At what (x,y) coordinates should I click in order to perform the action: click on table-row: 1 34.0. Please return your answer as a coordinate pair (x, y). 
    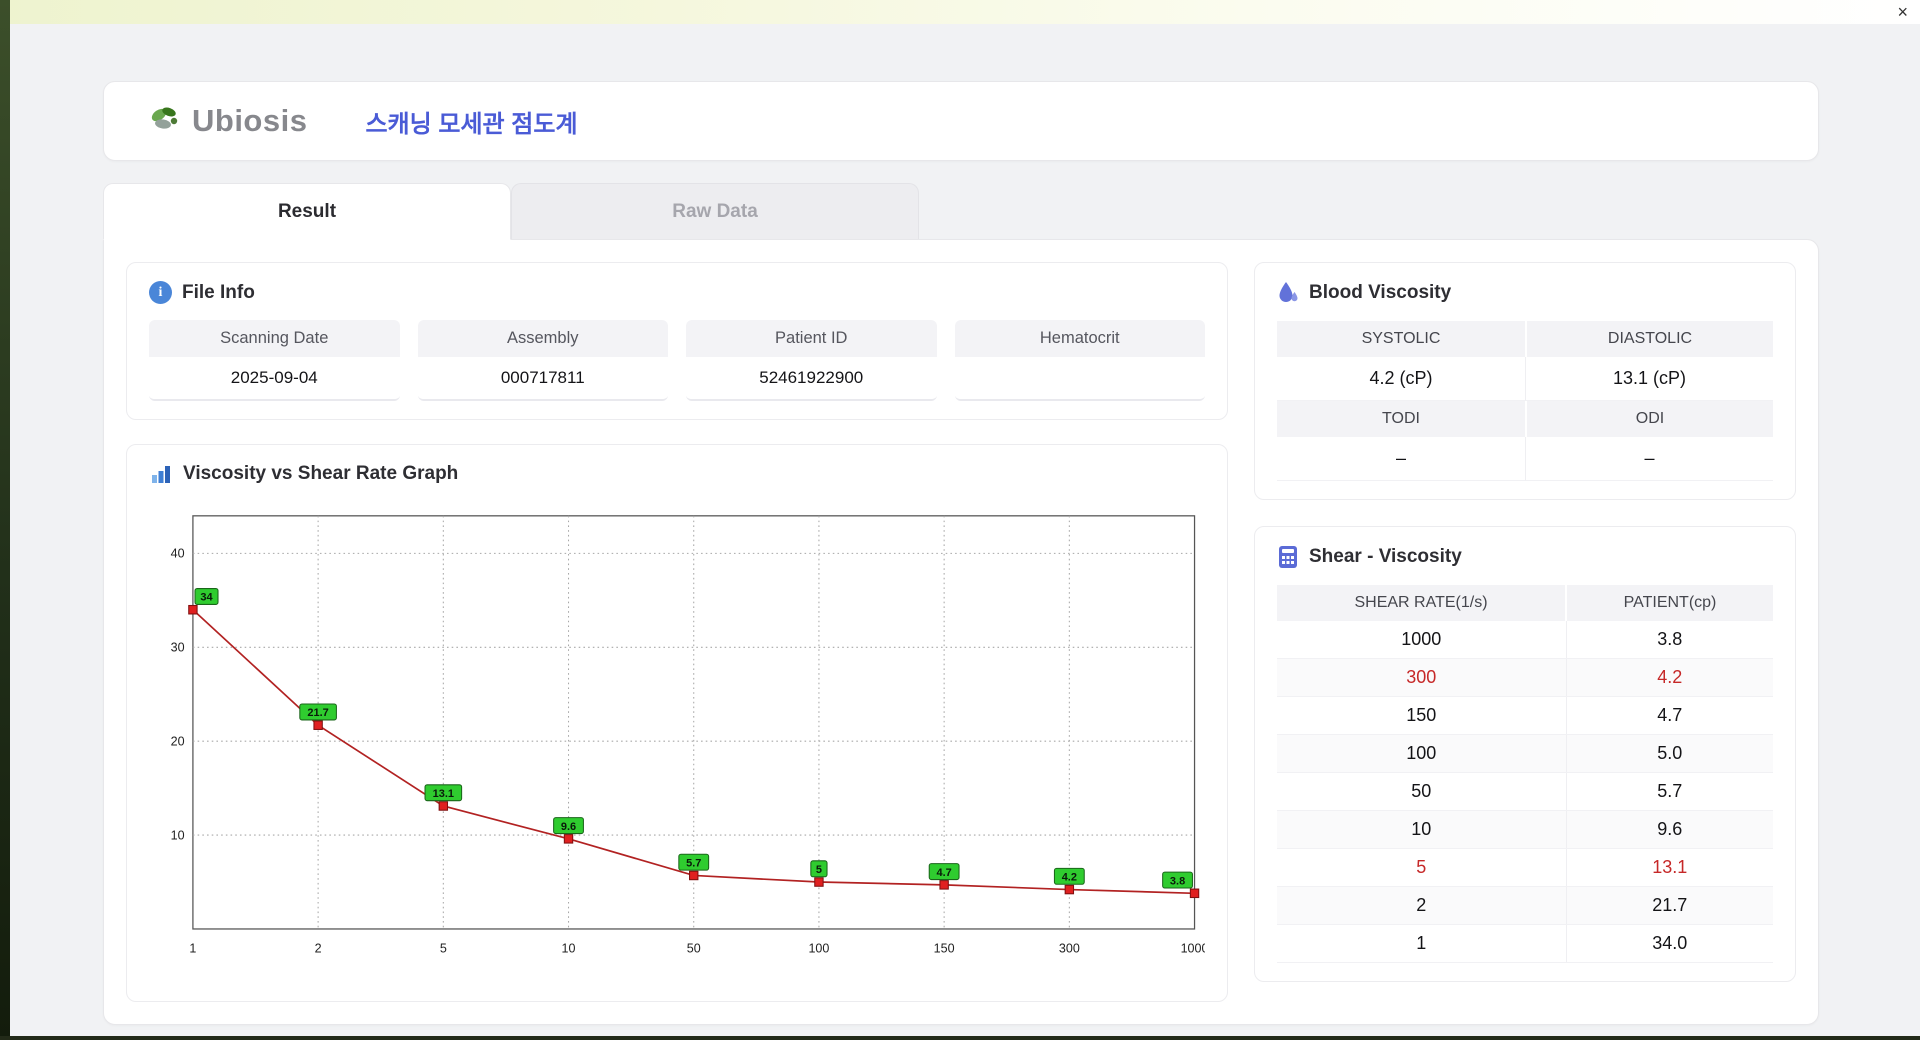
    Looking at the image, I should click on (1525, 943).